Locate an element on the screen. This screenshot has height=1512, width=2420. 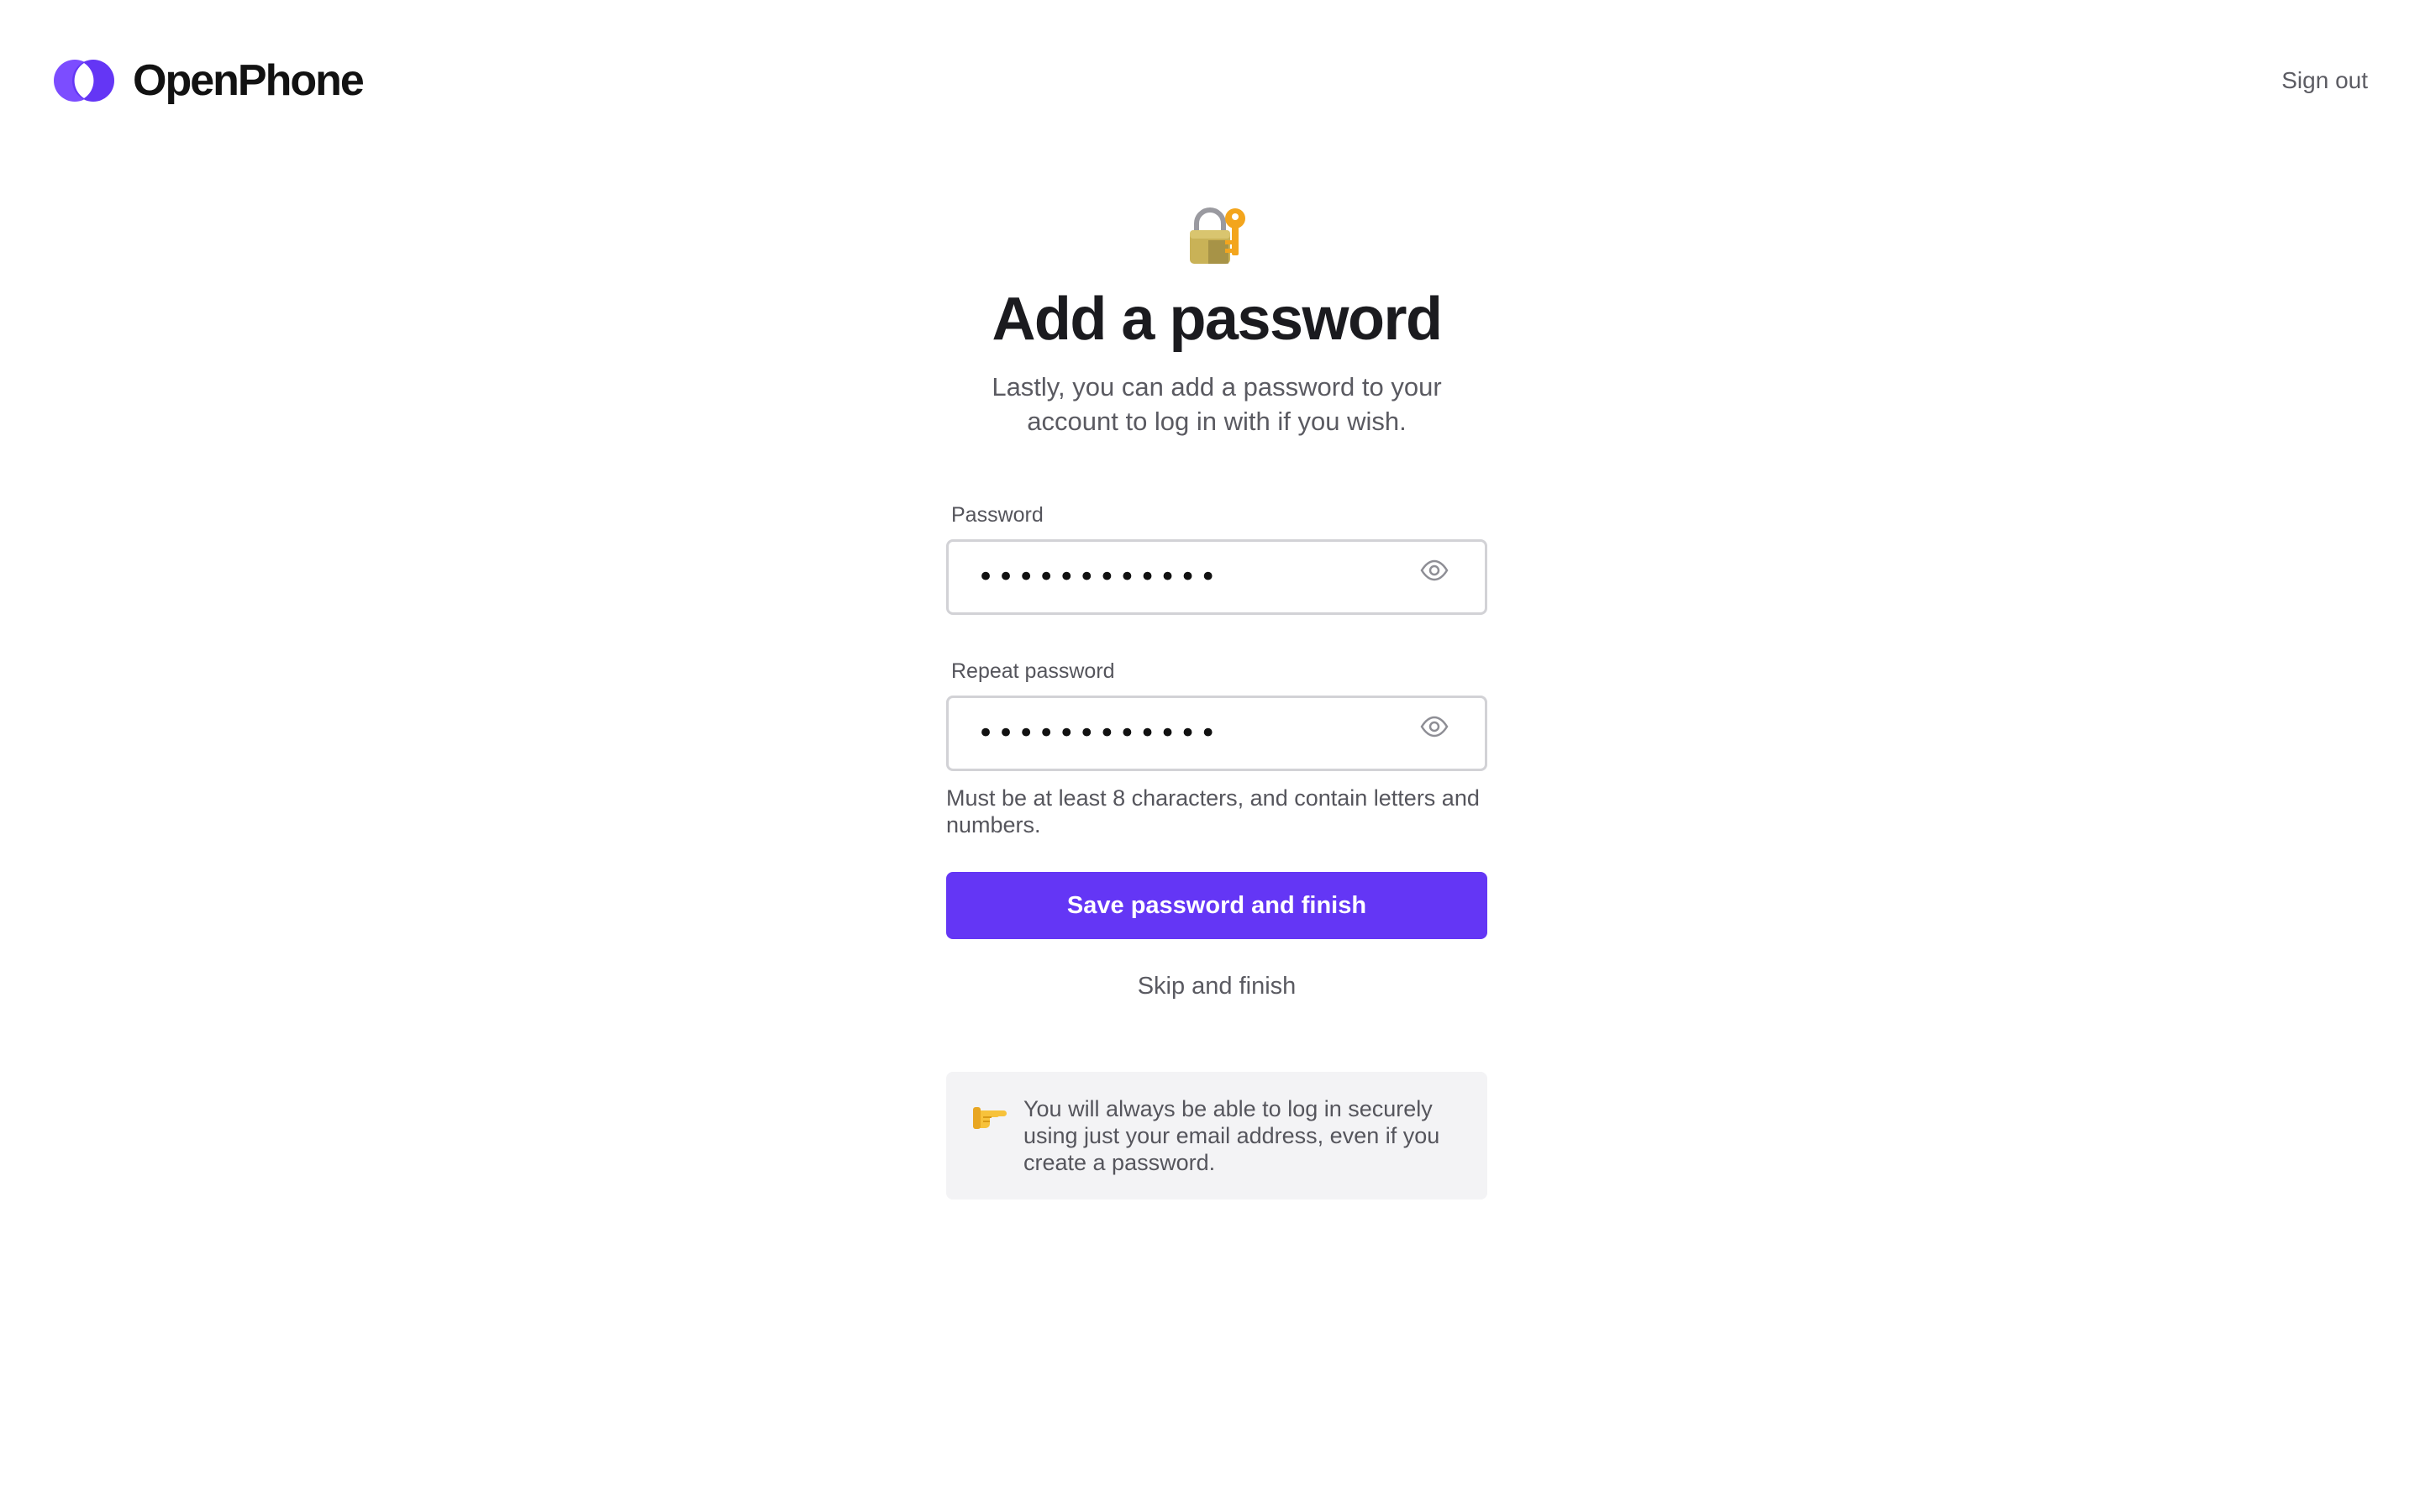
repeat-password-field-box is located at coordinates (1216, 733).